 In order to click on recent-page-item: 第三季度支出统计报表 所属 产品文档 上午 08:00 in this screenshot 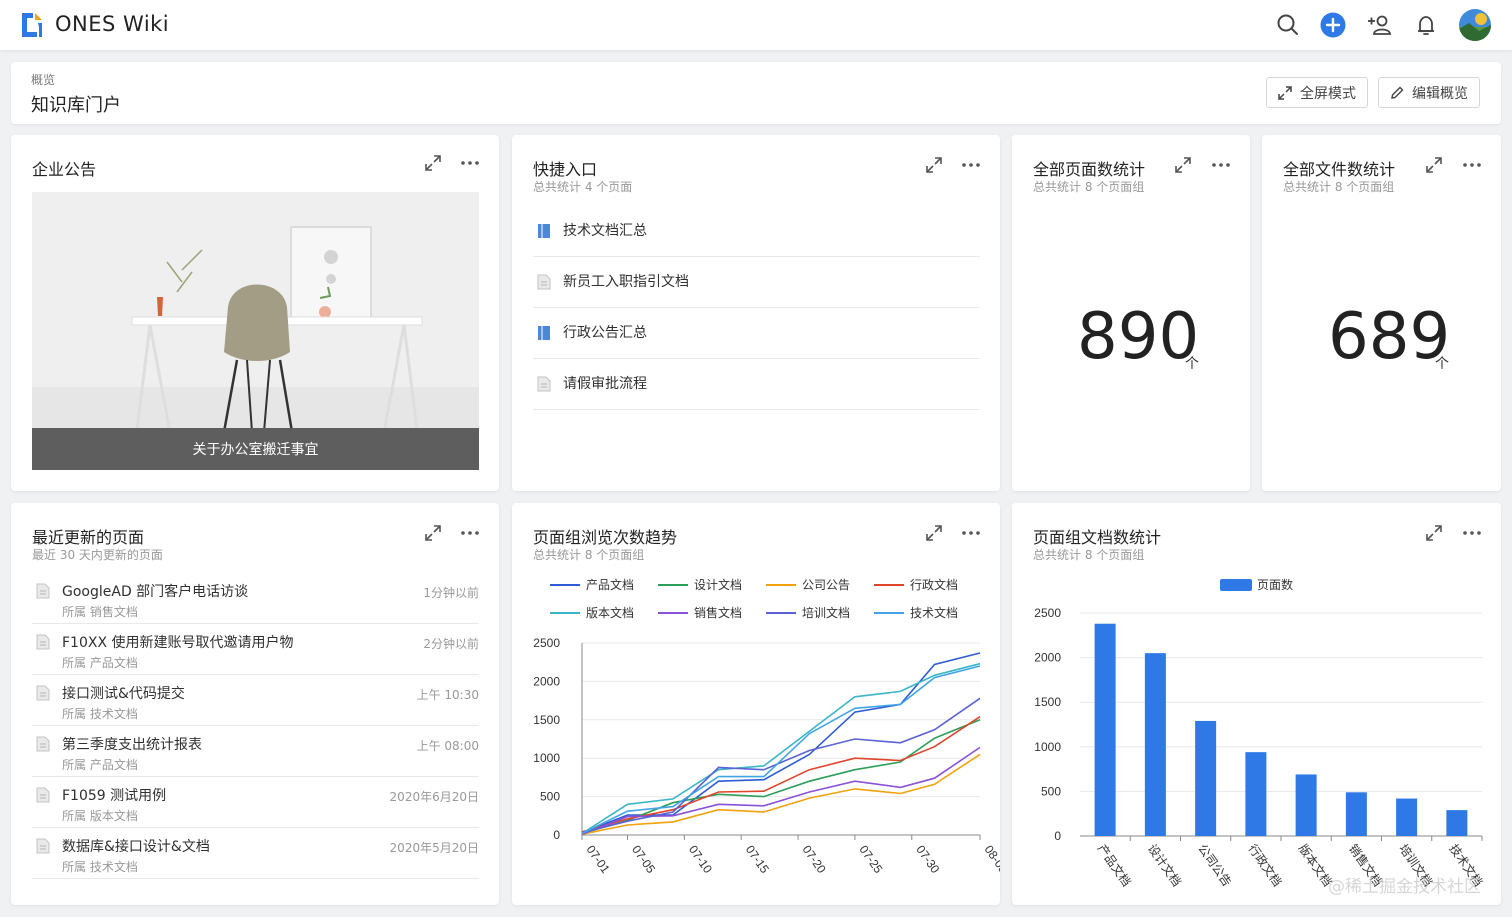, I will do `click(255, 751)`.